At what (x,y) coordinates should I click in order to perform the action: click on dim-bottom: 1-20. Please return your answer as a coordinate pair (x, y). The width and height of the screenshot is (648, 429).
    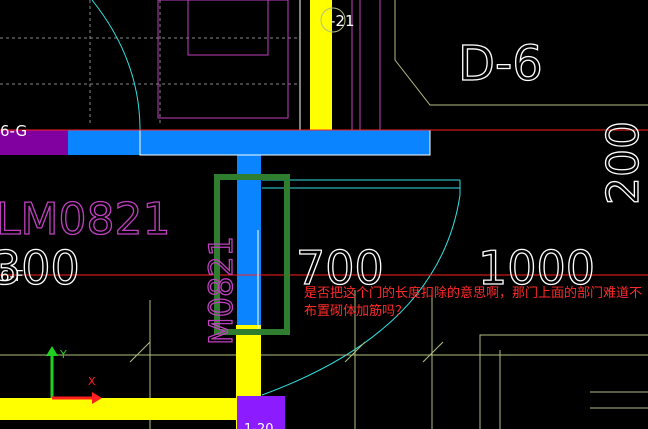
    Looking at the image, I should click on (259, 425).